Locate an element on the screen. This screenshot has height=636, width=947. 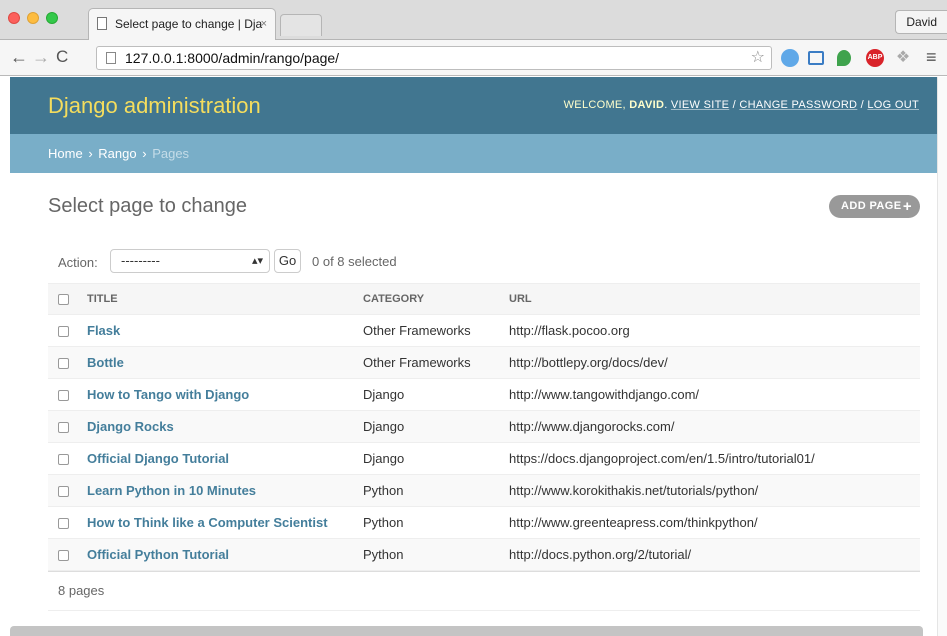
breadcrumb-home-link: Home is located at coordinates (65, 153).